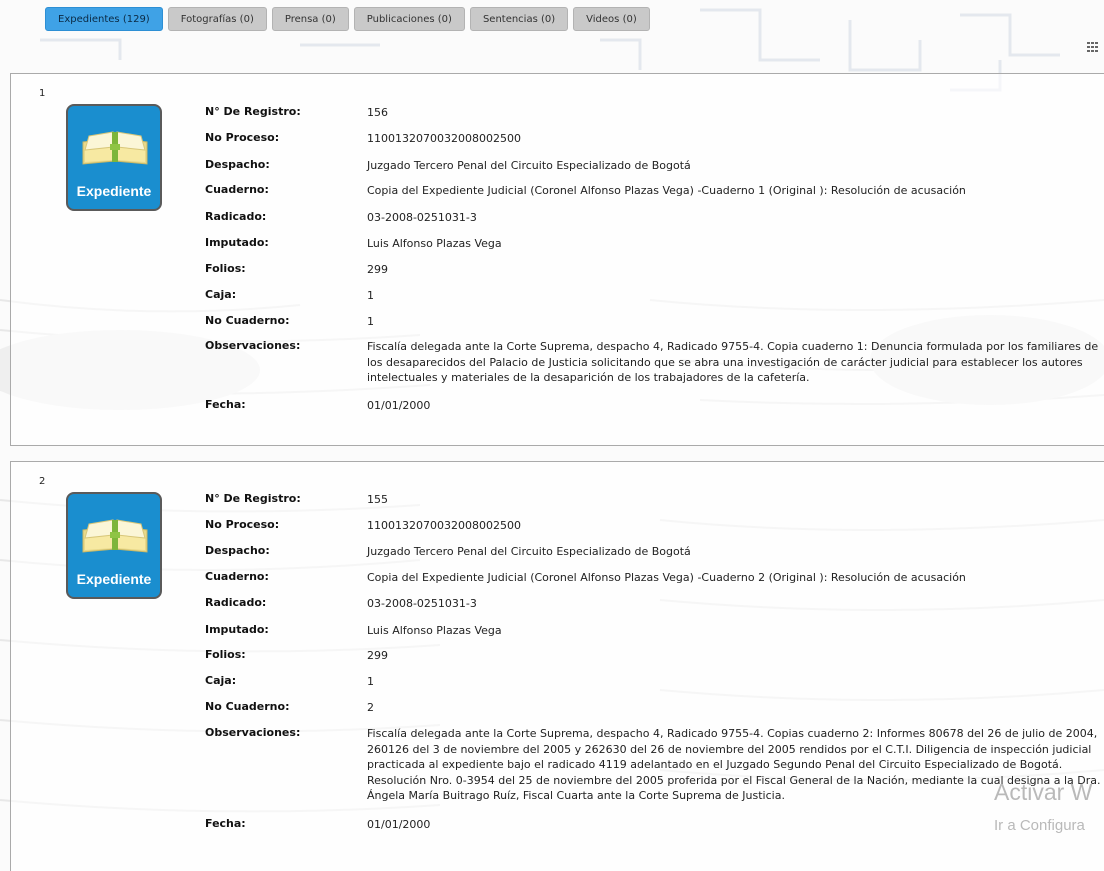 Image resolution: width=1104 pixels, height=871 pixels. Describe the element at coordinates (1039, 825) in the screenshot. I see `activation-watermark-subtitle: Ir a Configura` at that location.